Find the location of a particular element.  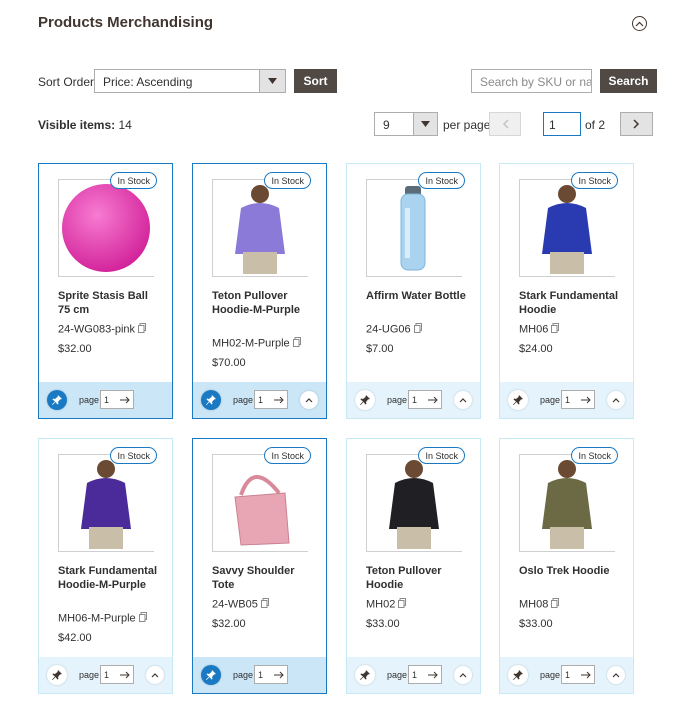

product-sku: MH02-M-Purple is located at coordinates (256, 343).